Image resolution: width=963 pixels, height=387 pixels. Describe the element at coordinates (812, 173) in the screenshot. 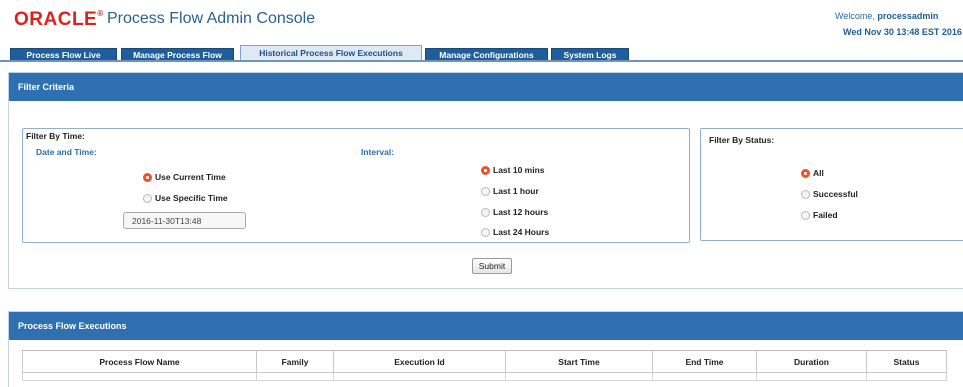

I see `status-all-radio: All` at that location.